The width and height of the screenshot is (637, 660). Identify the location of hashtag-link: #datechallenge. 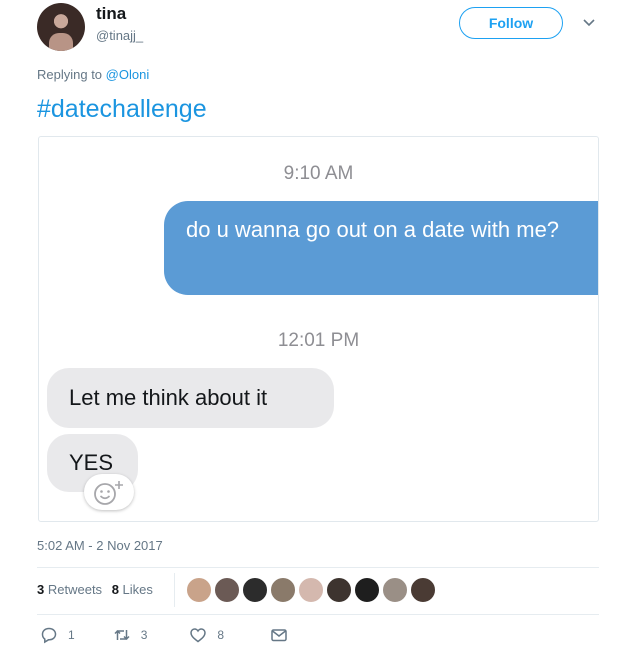
(122, 109).